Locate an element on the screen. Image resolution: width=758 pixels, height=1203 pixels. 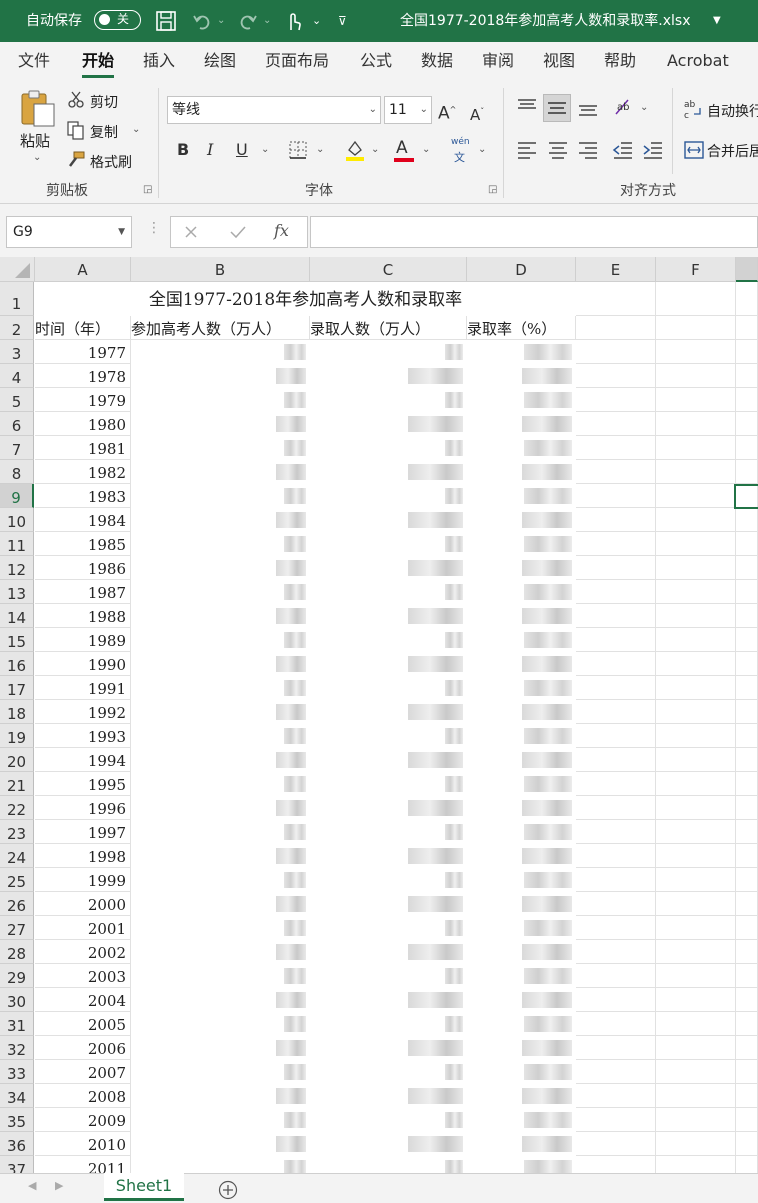
align-left-icon is located at coordinates (527, 150).